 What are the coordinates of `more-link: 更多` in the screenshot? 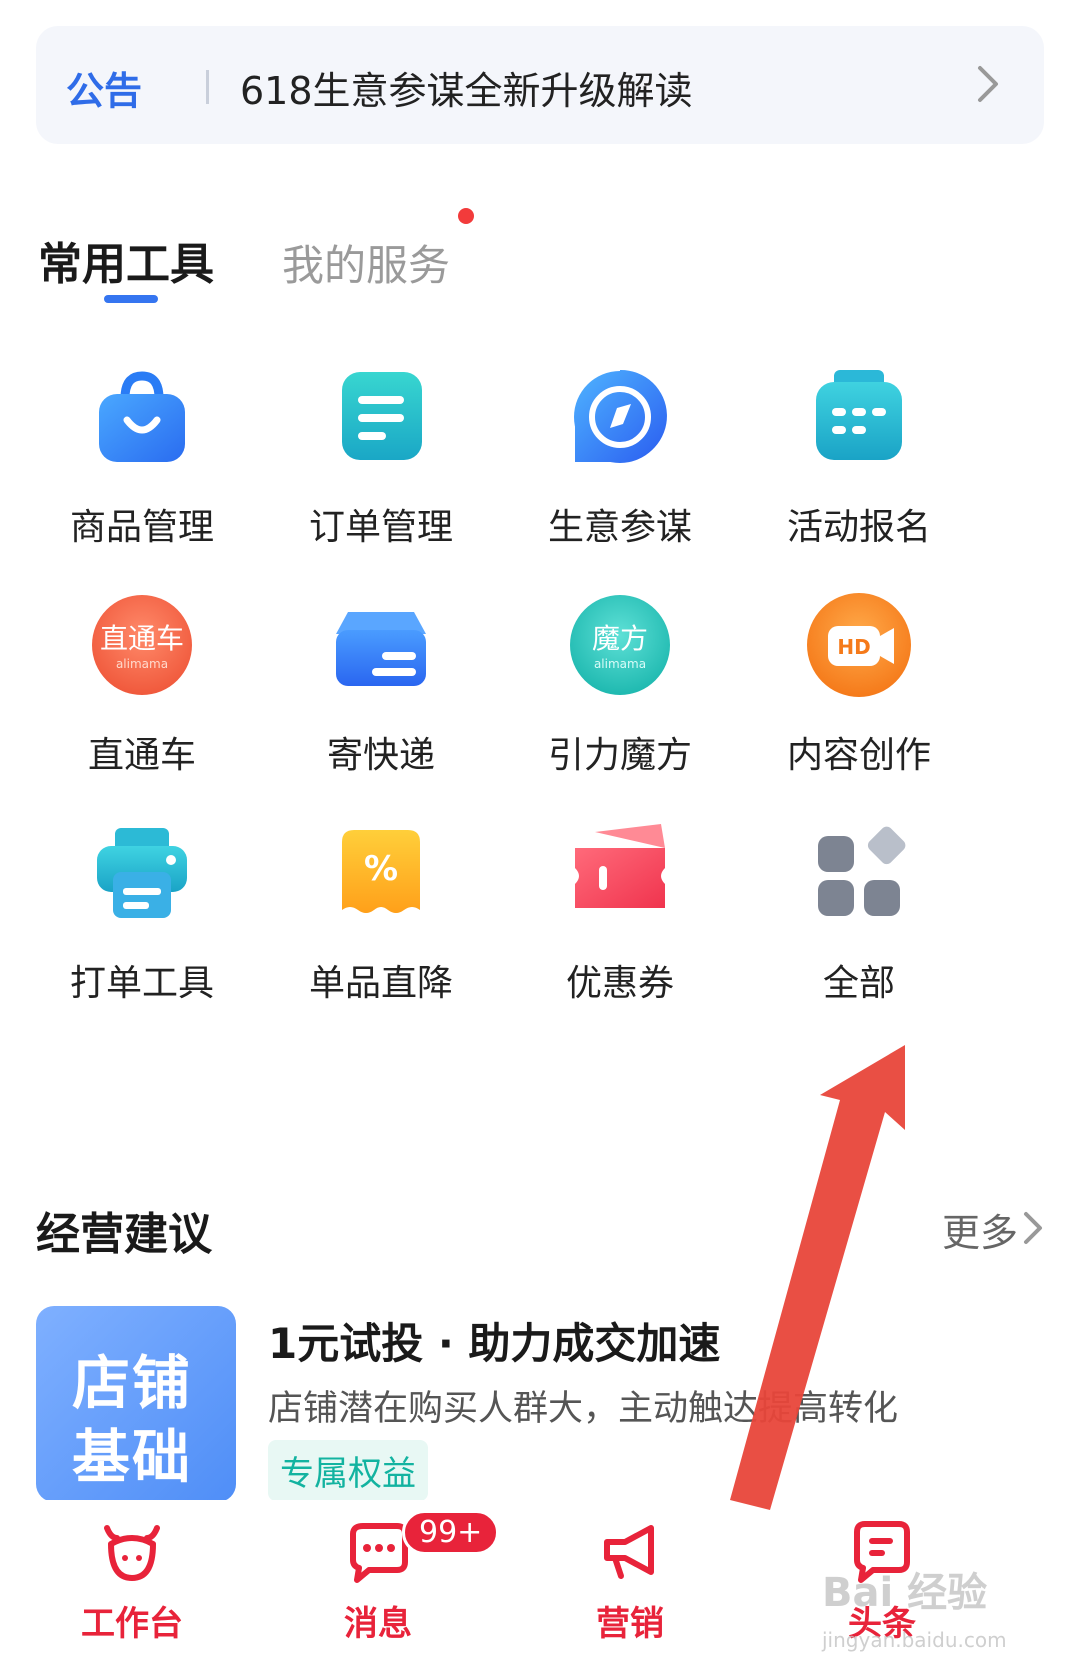 It's located at (980, 1229).